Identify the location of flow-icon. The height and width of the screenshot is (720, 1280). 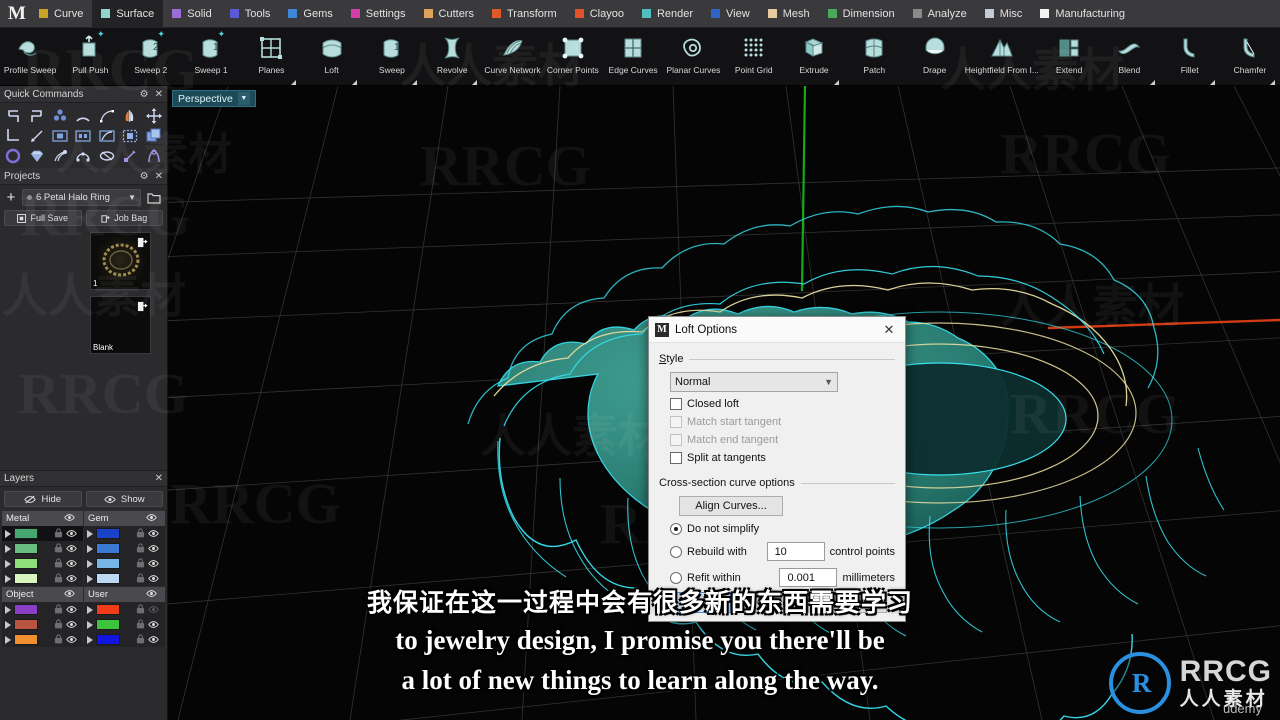
(107, 135).